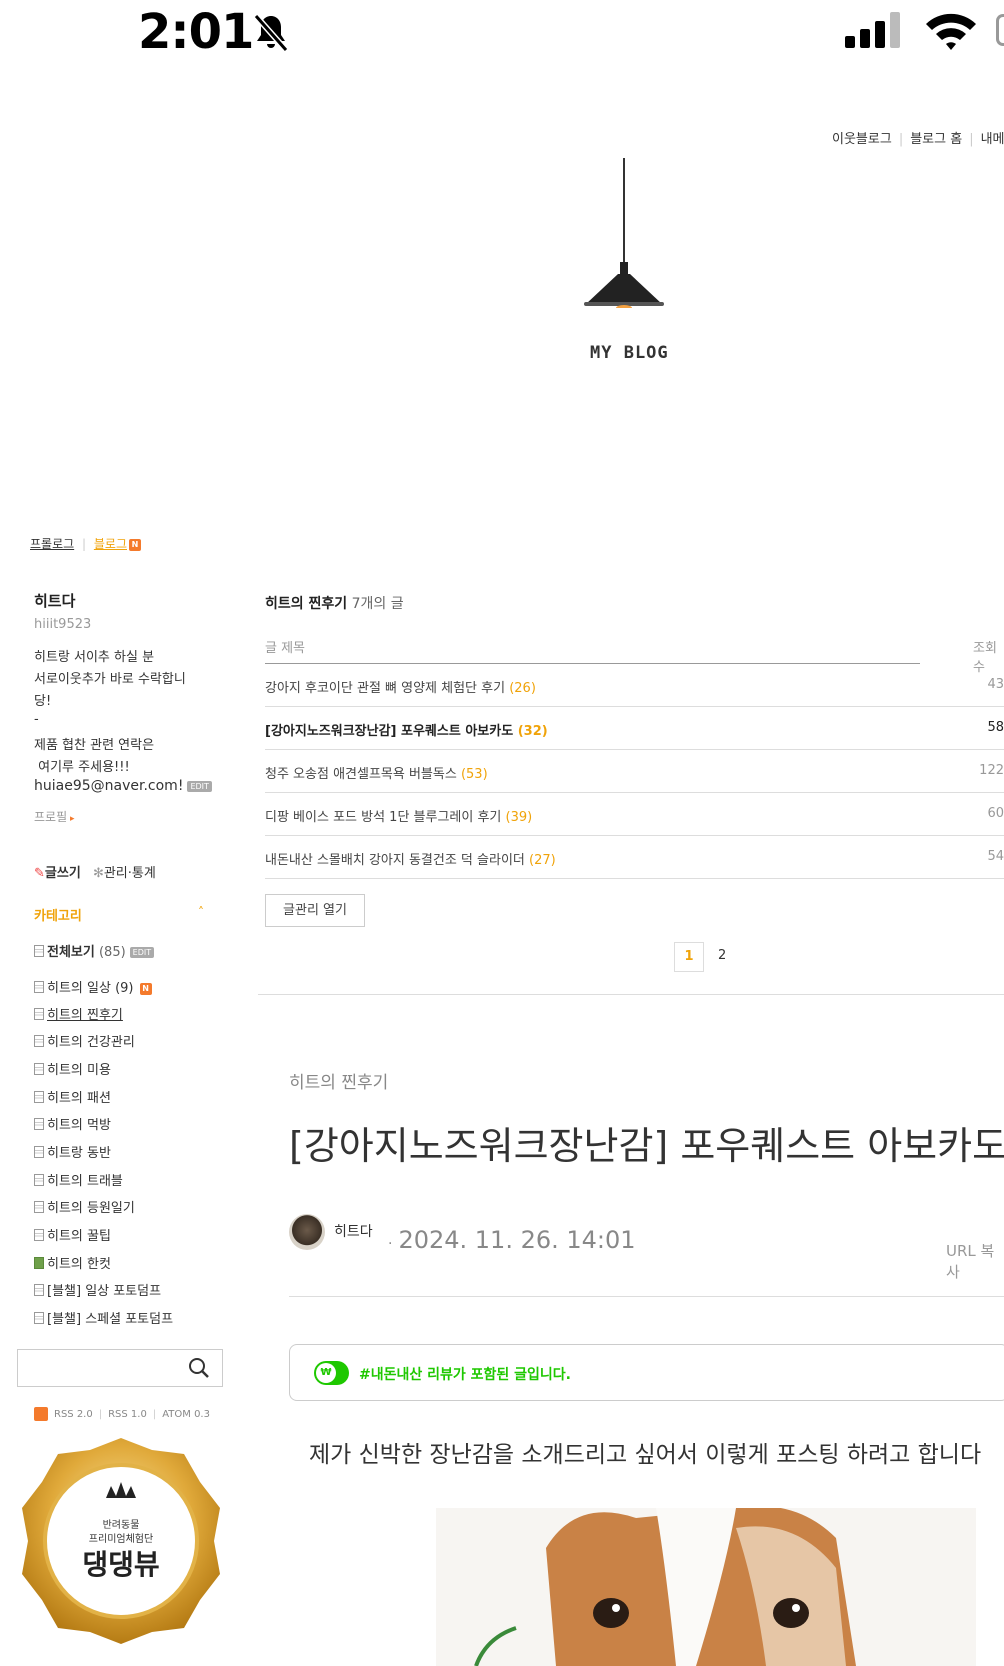 The width and height of the screenshot is (1004, 1666). Describe the element at coordinates (72, 1123) in the screenshot. I see `category-item: 히트의 먹방` at that location.